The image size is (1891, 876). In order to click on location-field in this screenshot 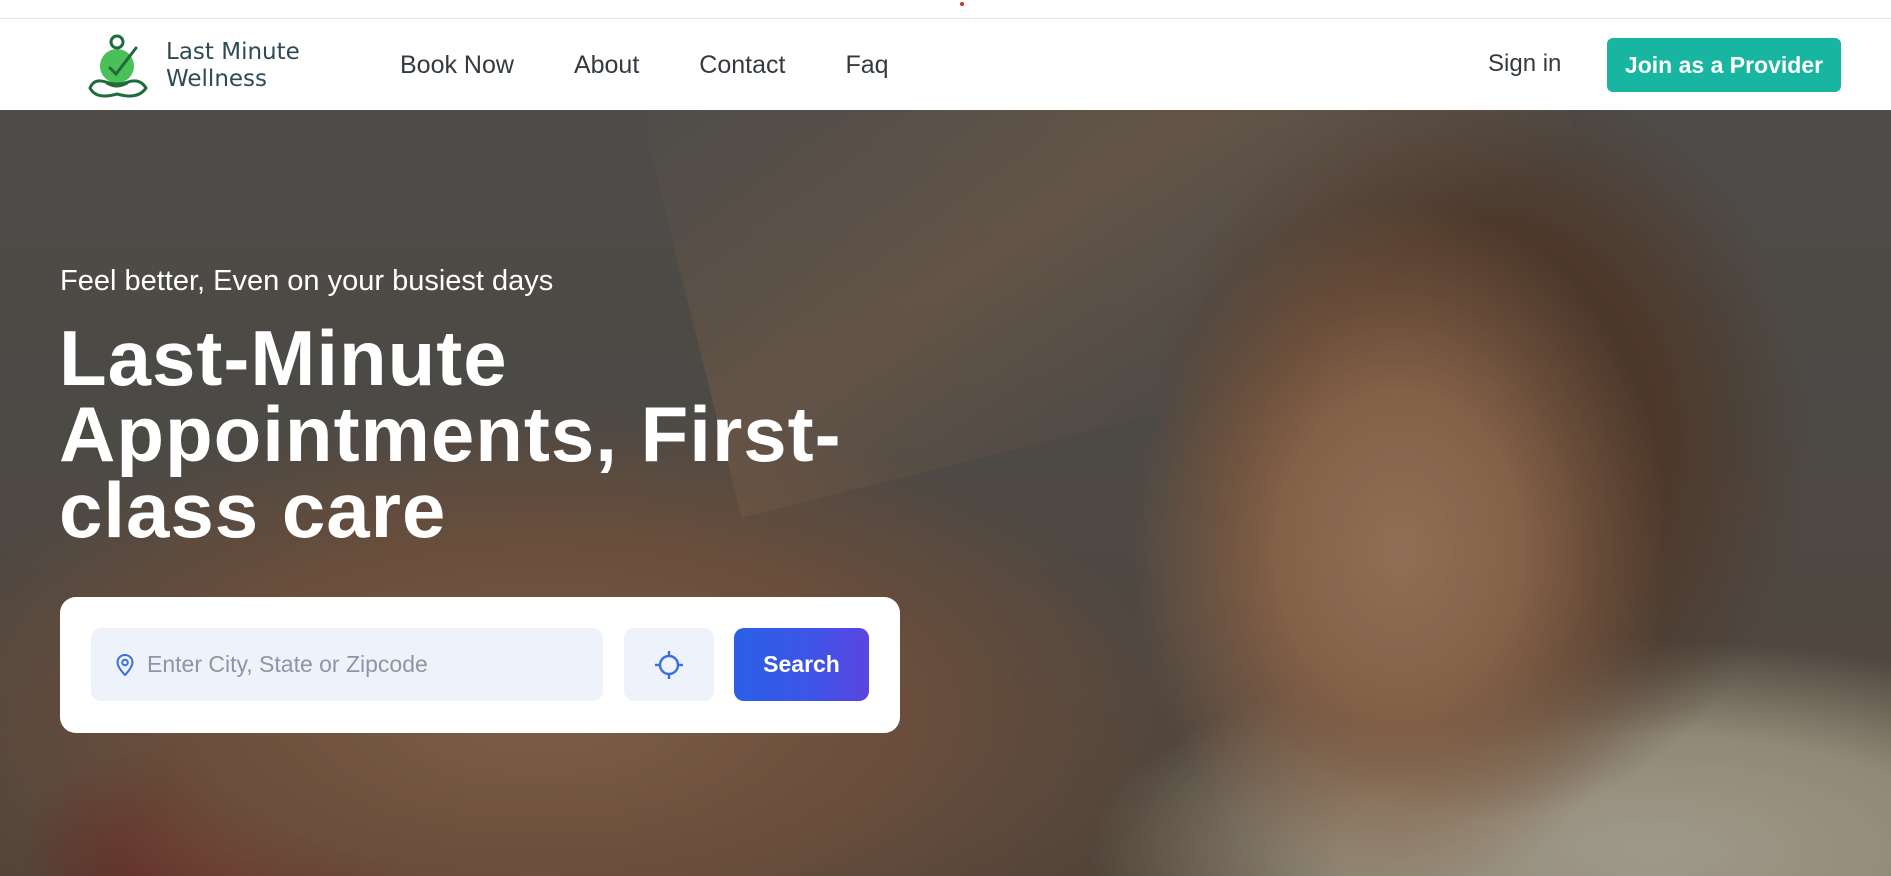, I will do `click(347, 664)`.